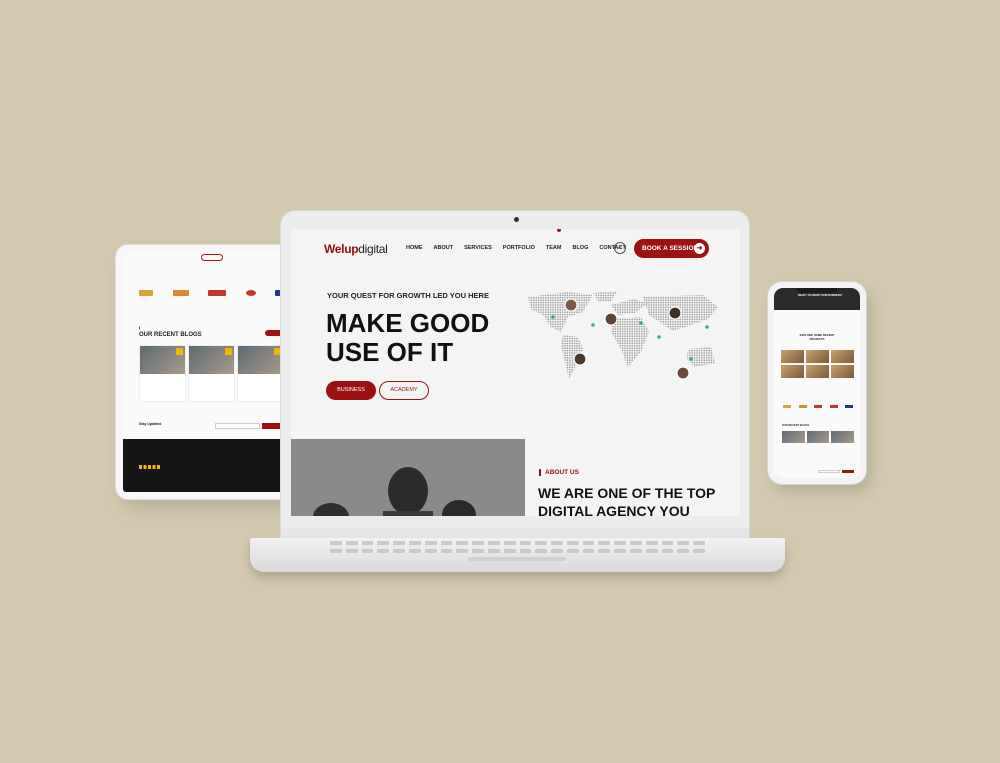 Image resolution: width=1000 pixels, height=763 pixels. Describe the element at coordinates (408, 323) in the screenshot. I see `hero-title-line1: MAKE GOOD` at that location.